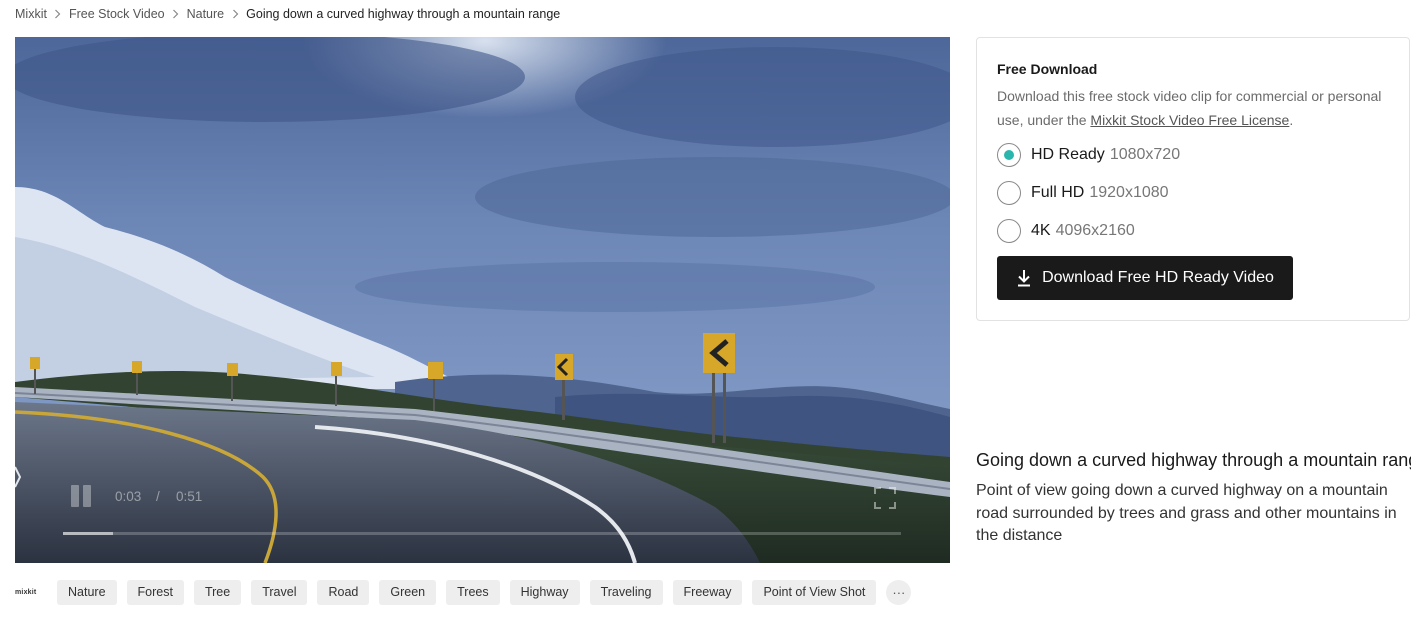  I want to click on pause-icon, so click(75, 496).